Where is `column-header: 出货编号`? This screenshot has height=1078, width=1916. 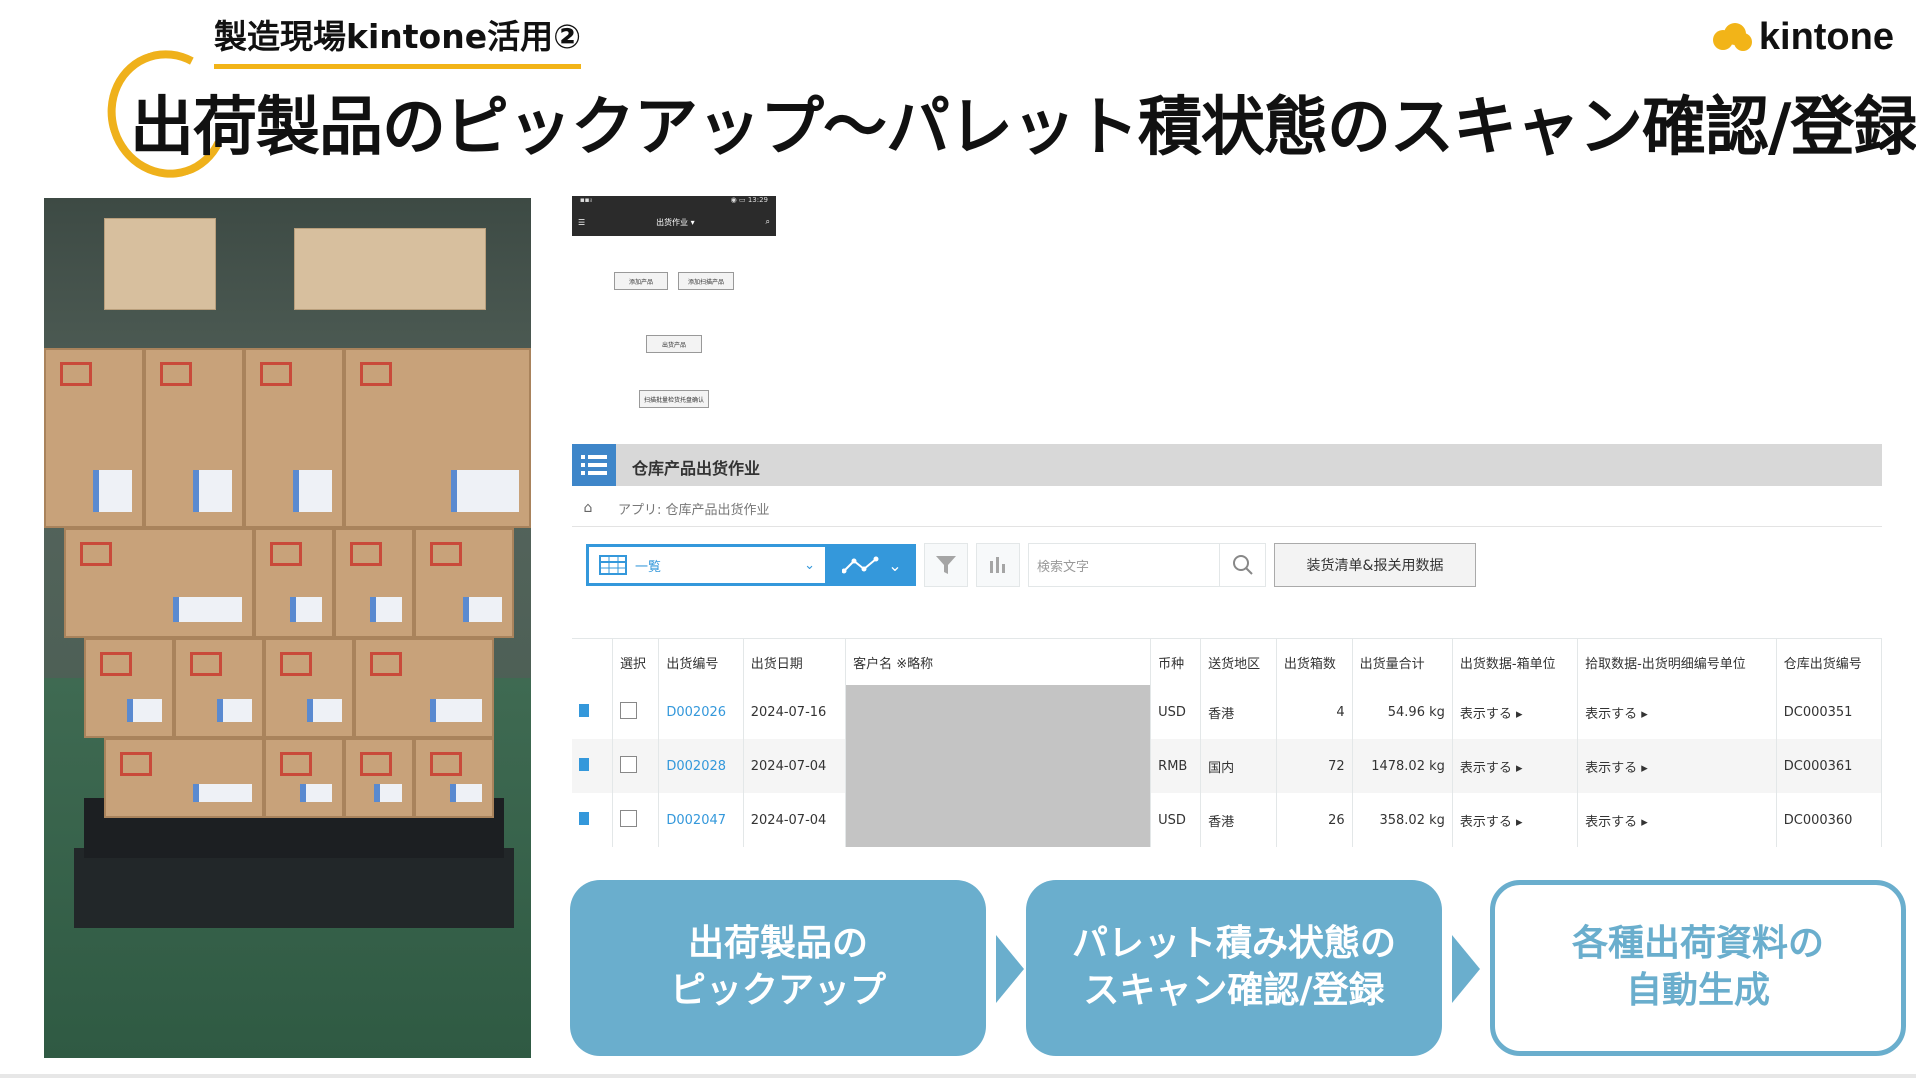
column-header: 出货编号 is located at coordinates (701, 661).